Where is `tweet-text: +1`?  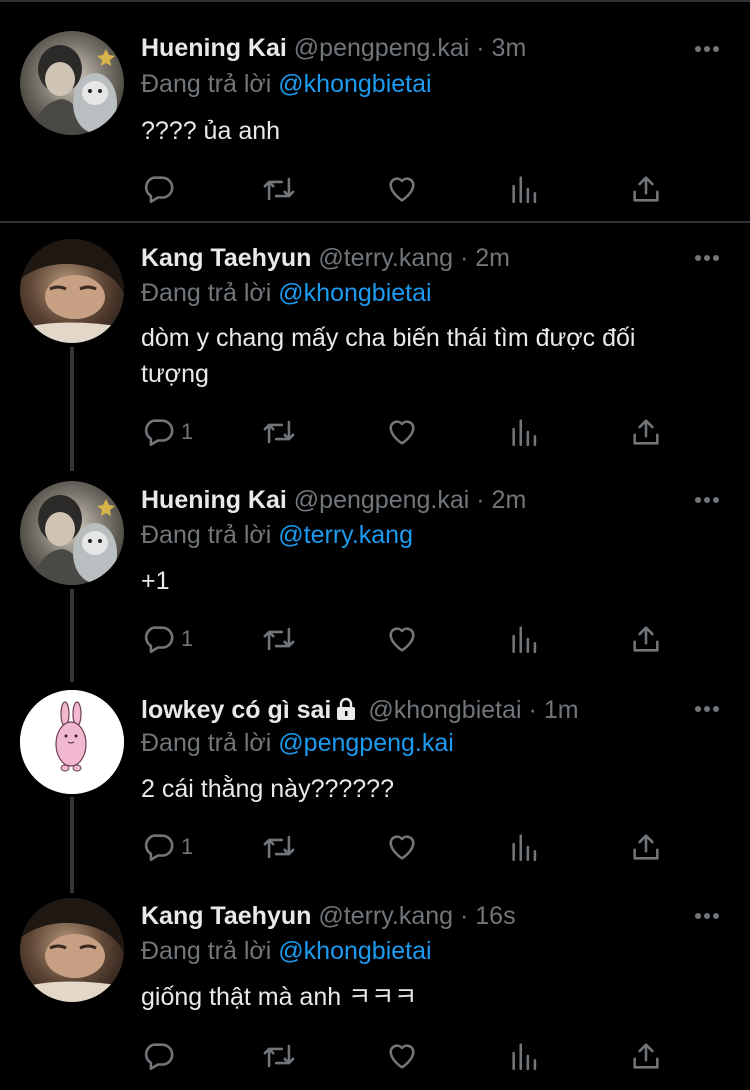
tweet-text: +1 is located at coordinates (155, 581).